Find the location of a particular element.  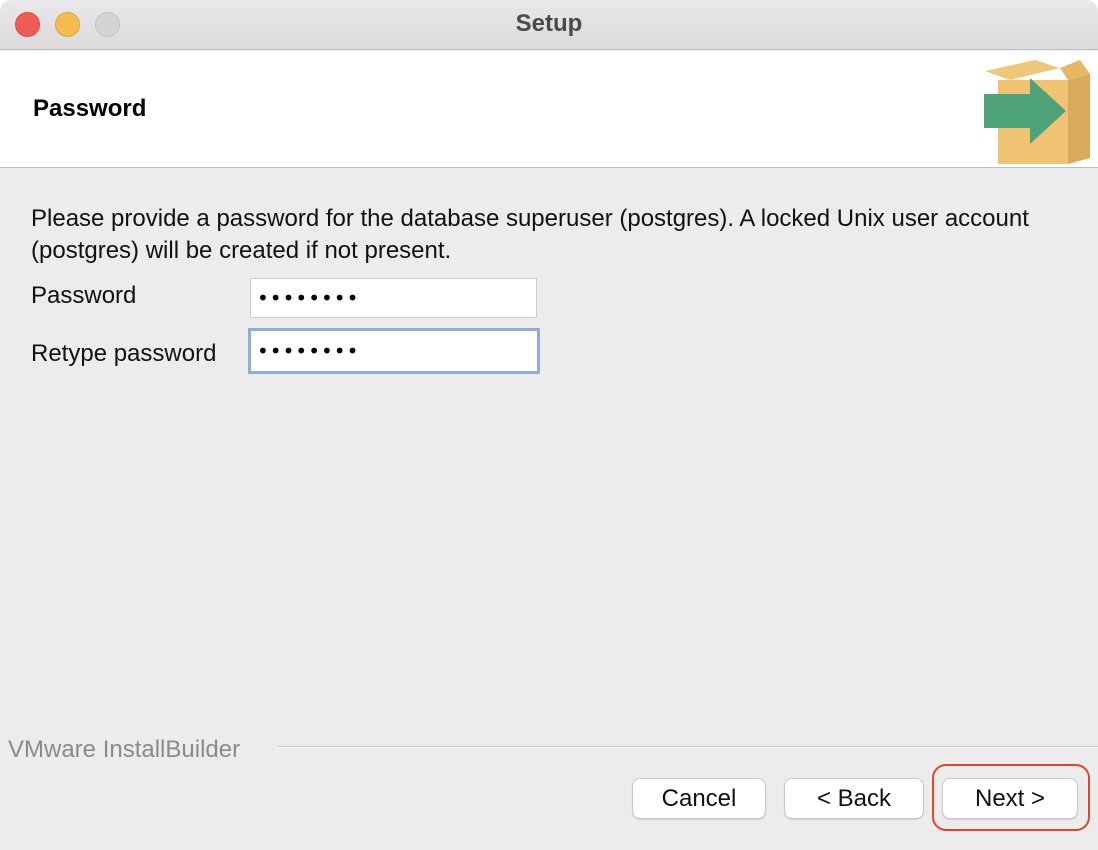

page-title: Password is located at coordinates (90, 108).